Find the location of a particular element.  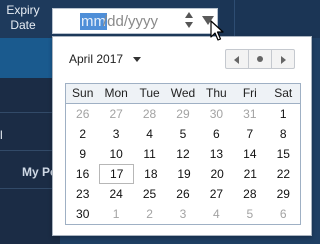

calendar-day: 22 is located at coordinates (283, 174).